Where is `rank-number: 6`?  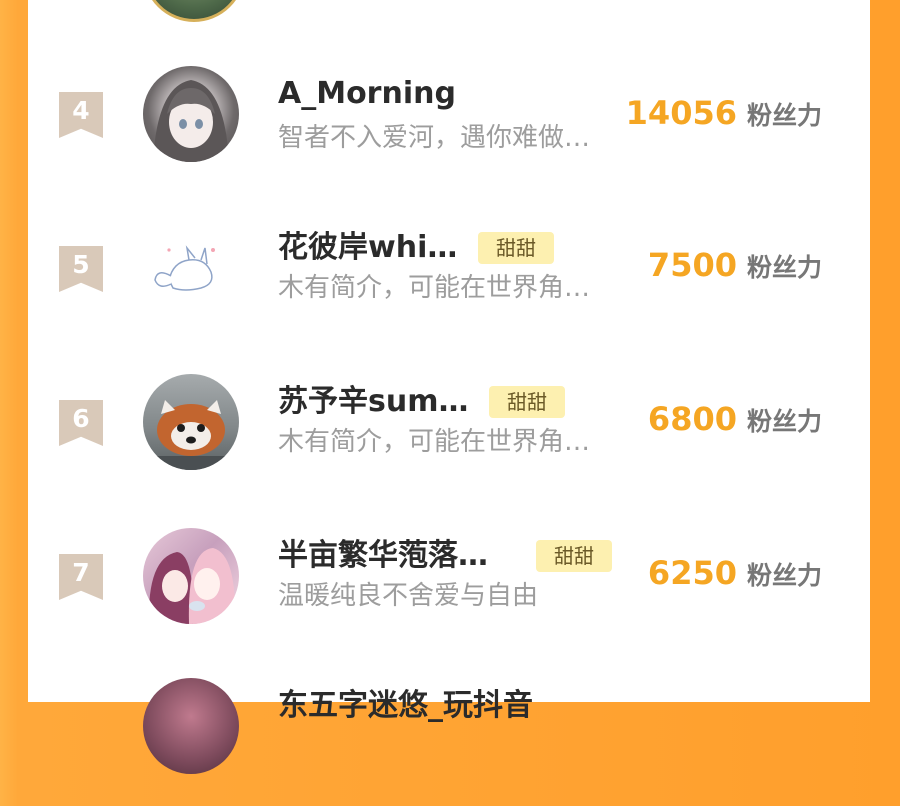
rank-number: 6 is located at coordinates (81, 418).